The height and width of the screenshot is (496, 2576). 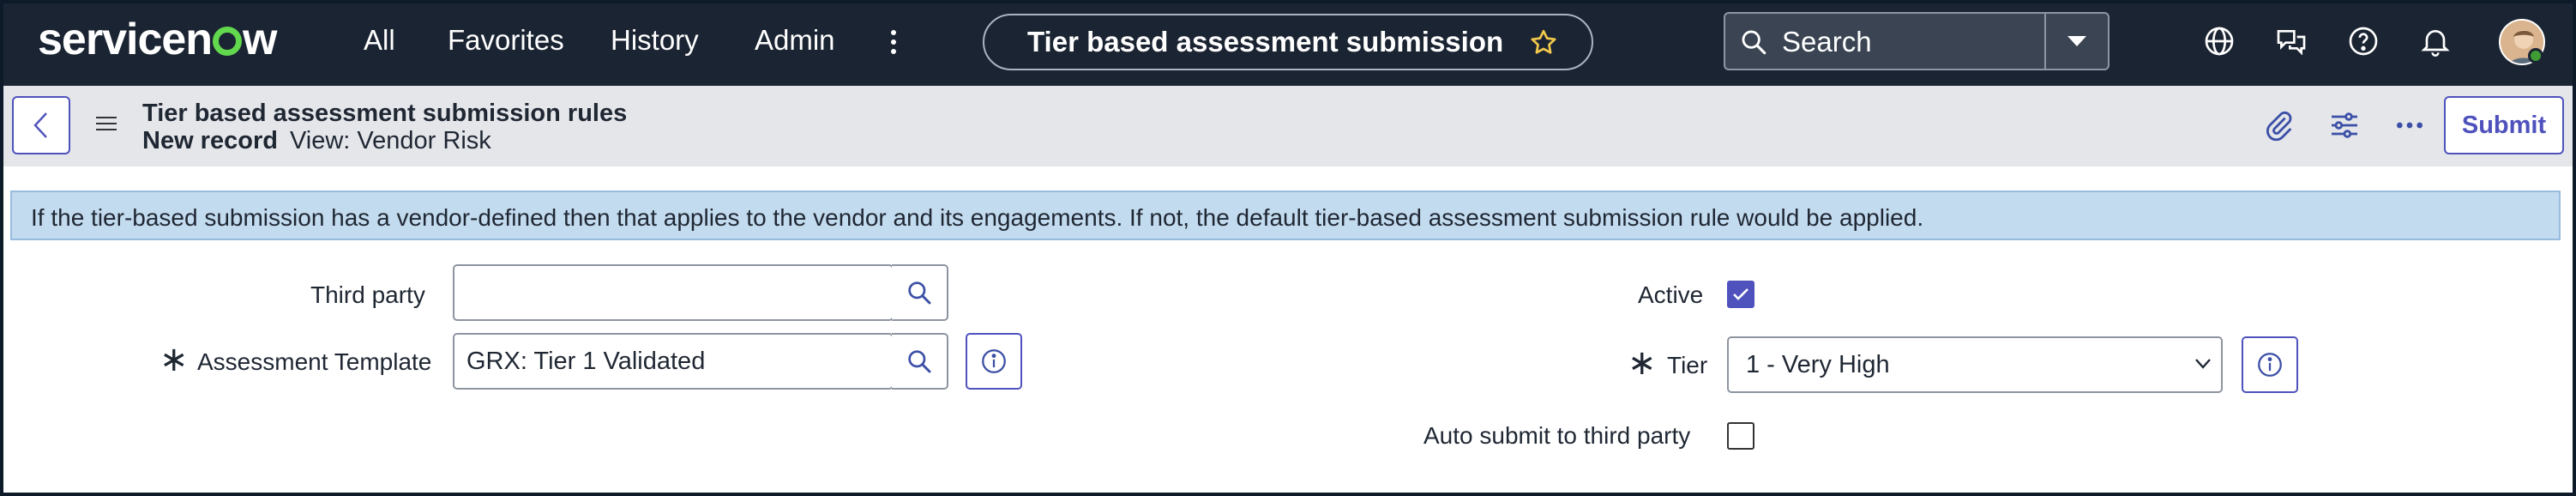 What do you see at coordinates (210, 140) in the screenshot?
I see `record-state: New record` at bounding box center [210, 140].